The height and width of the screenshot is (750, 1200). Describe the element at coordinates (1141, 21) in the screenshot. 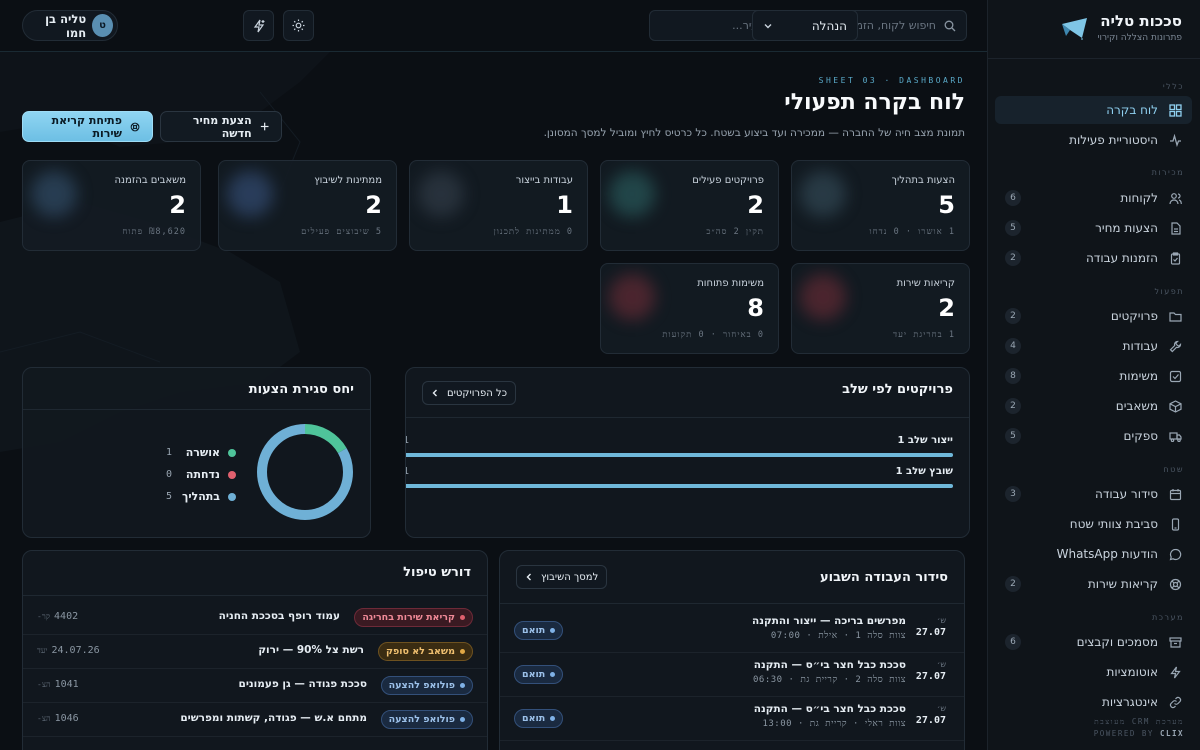

I see `brand-title: סככות טליה` at that location.